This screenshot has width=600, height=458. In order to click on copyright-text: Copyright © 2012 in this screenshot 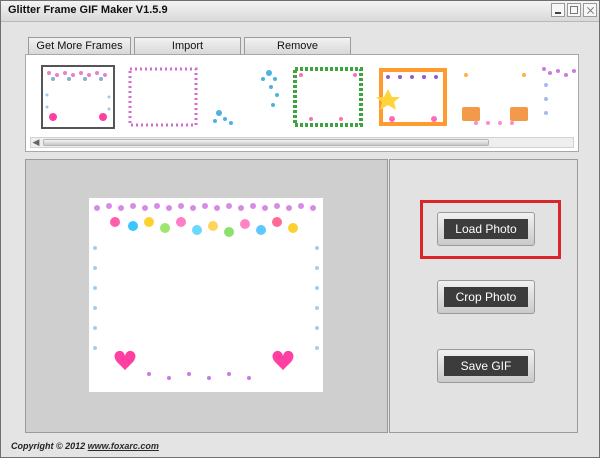, I will do `click(48, 446)`.